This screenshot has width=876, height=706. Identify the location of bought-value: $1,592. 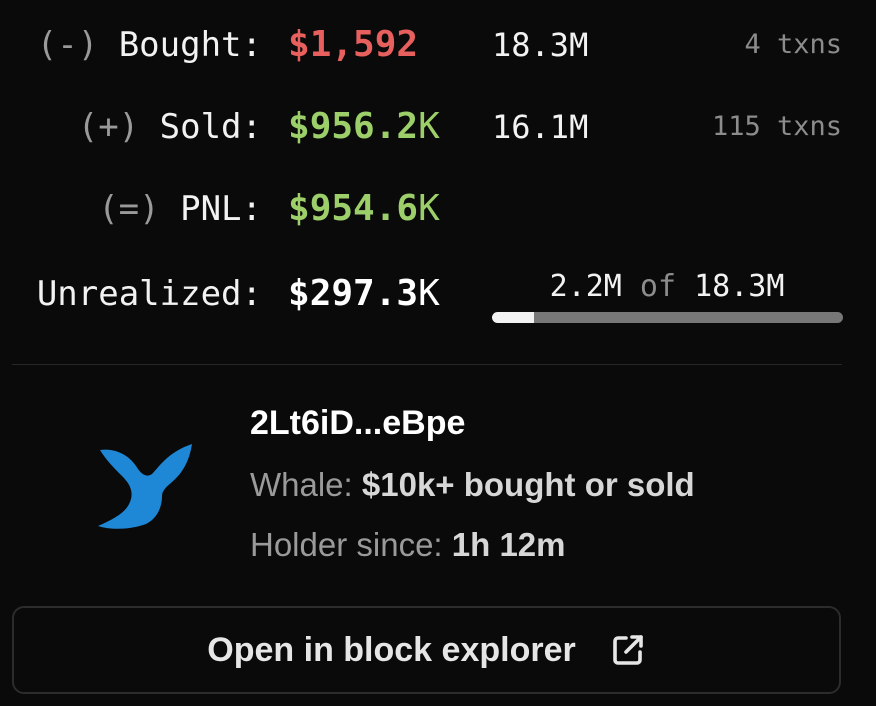
(353, 44).